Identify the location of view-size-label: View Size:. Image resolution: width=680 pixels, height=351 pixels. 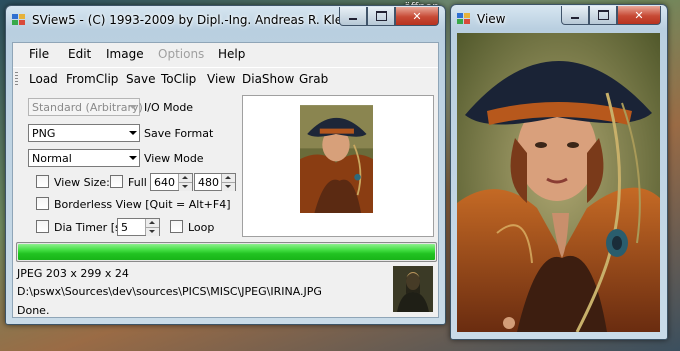
(82, 182).